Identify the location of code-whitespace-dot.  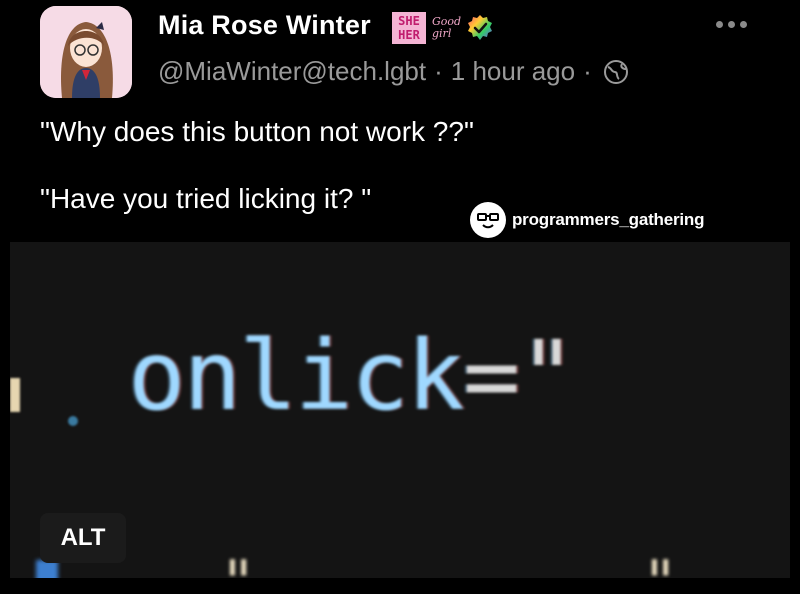
(73, 421).